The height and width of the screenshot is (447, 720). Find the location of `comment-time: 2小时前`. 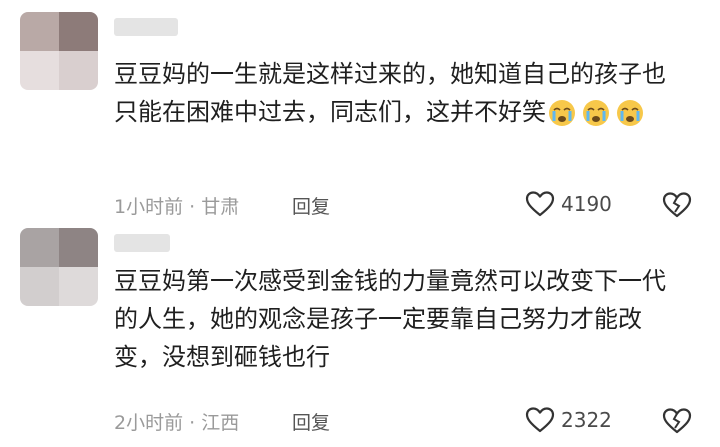

comment-time: 2小时前 is located at coordinates (149, 423).